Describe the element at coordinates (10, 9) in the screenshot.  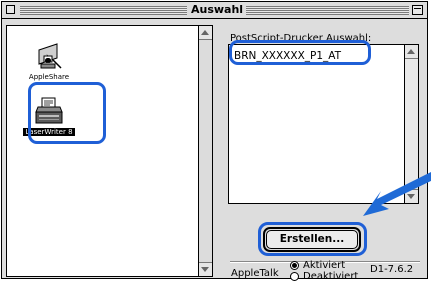
I see `close-box-icon` at that location.